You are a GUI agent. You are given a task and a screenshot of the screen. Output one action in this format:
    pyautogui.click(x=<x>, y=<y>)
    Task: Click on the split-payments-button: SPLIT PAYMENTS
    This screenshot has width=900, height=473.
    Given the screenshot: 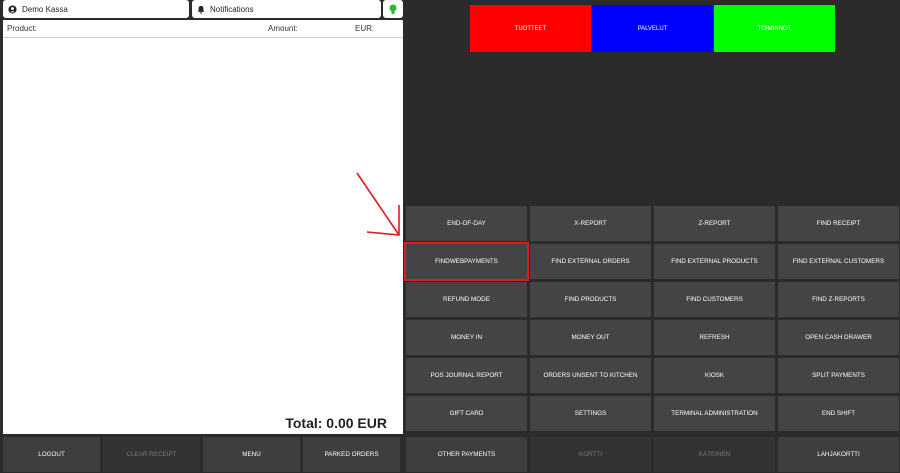 What is the action you would take?
    pyautogui.click(x=838, y=375)
    